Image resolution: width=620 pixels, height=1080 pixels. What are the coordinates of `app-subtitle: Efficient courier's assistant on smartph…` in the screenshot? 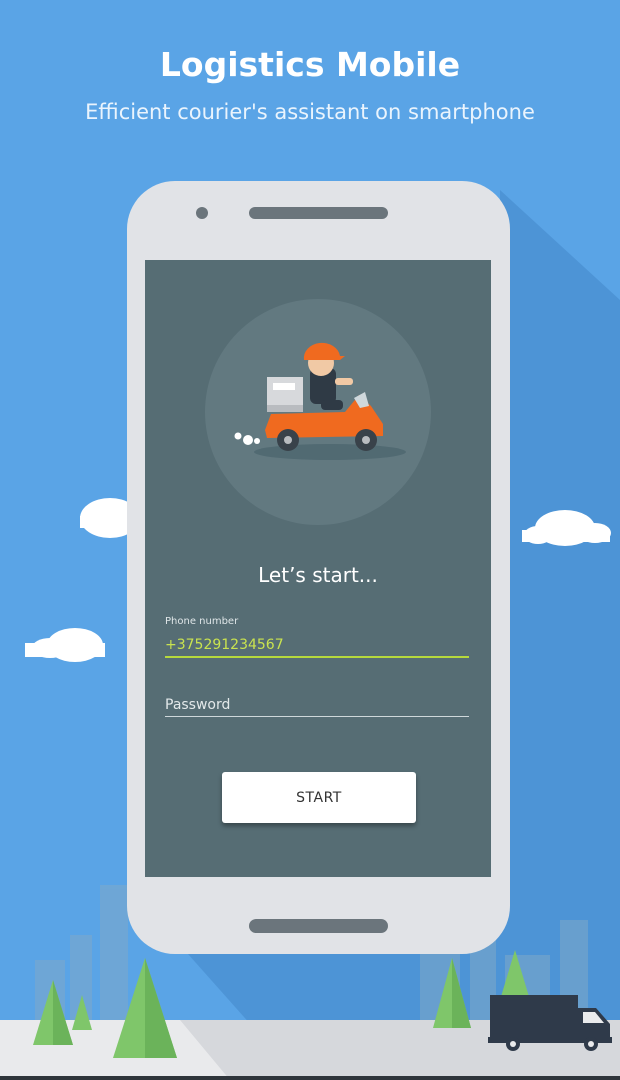 It's located at (310, 112).